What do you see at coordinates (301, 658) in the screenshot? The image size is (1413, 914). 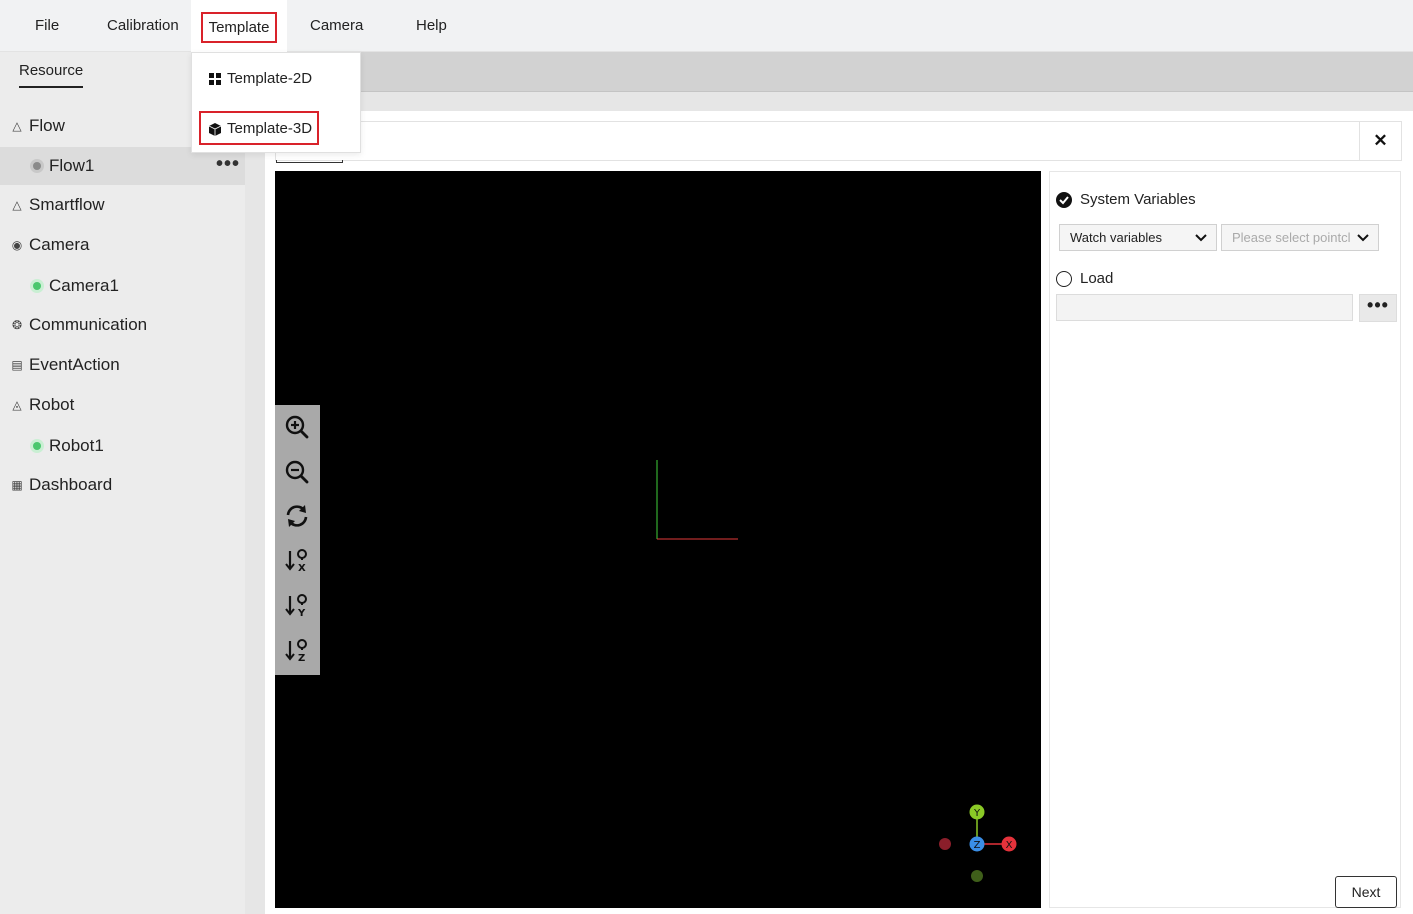 I see `svg-text: Z` at bounding box center [301, 658].